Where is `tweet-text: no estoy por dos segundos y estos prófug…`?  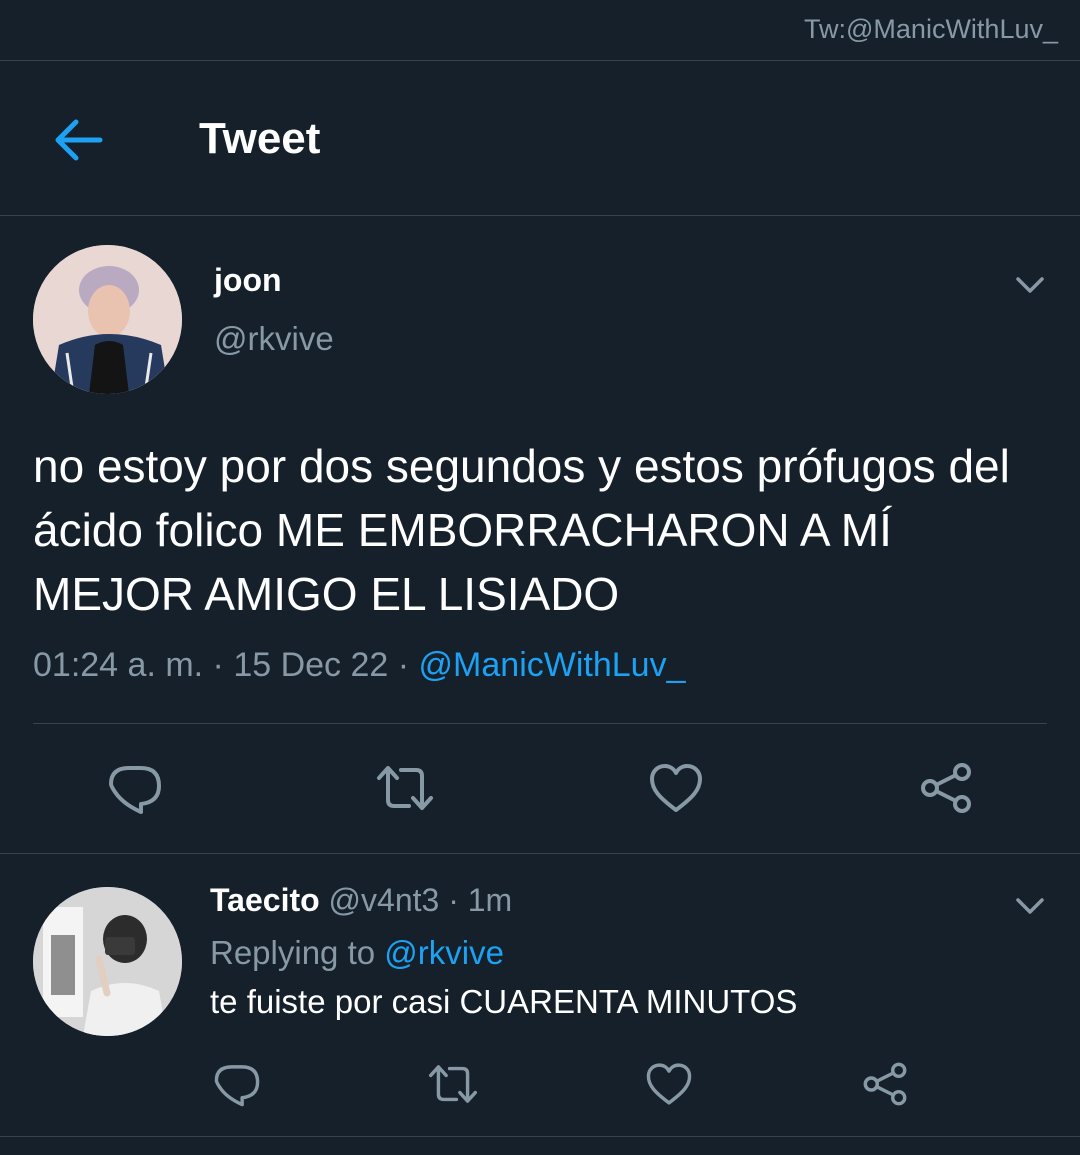 tweet-text: no estoy por dos segundos y estos prófug… is located at coordinates (521, 530).